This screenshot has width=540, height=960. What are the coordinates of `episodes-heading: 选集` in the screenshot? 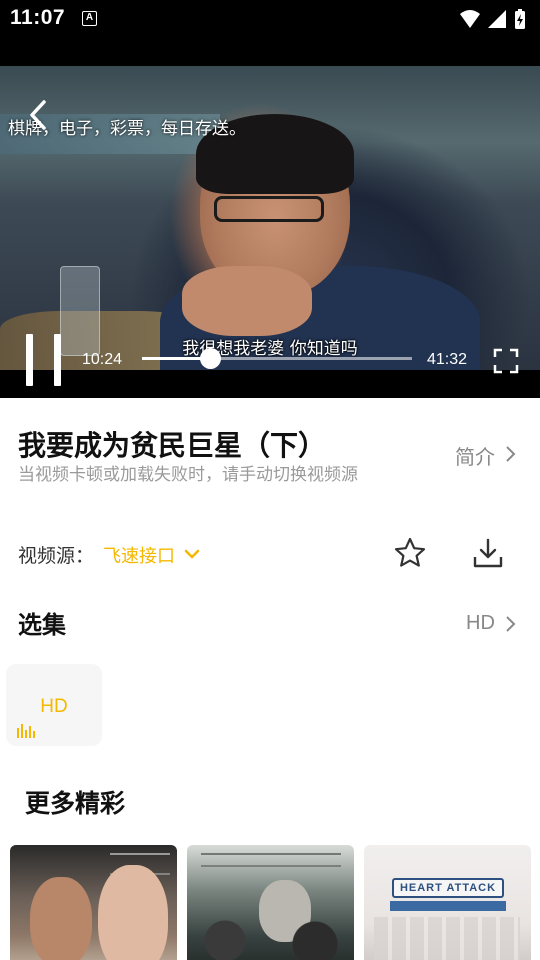 It's located at (42, 625).